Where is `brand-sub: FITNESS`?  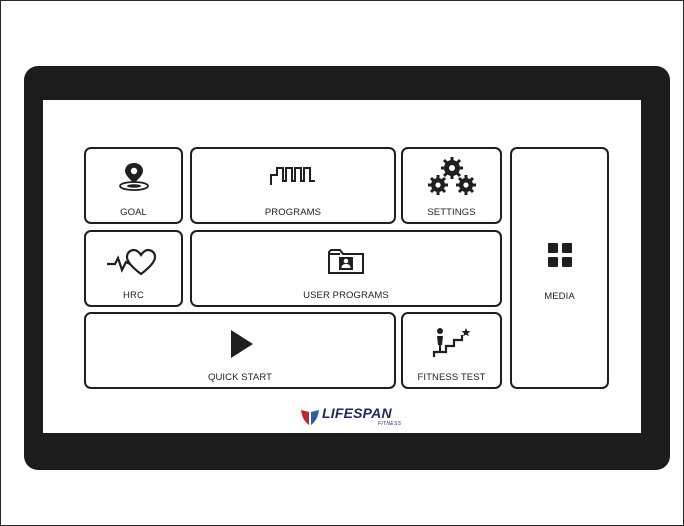
brand-sub: FITNESS is located at coordinates (390, 424).